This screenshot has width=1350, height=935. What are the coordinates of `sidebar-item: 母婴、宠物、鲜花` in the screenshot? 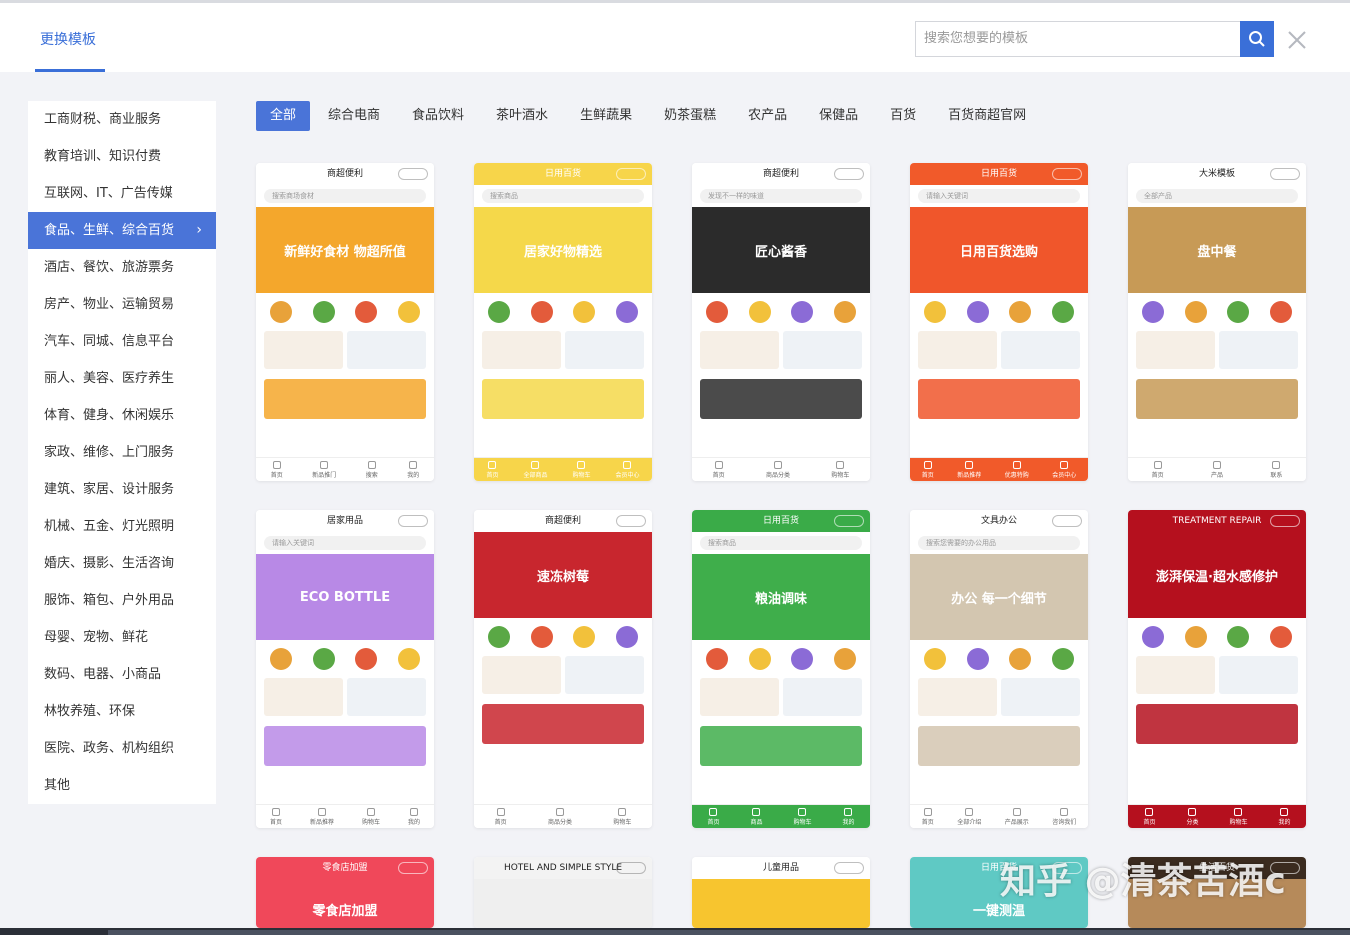 It's located at (122, 637).